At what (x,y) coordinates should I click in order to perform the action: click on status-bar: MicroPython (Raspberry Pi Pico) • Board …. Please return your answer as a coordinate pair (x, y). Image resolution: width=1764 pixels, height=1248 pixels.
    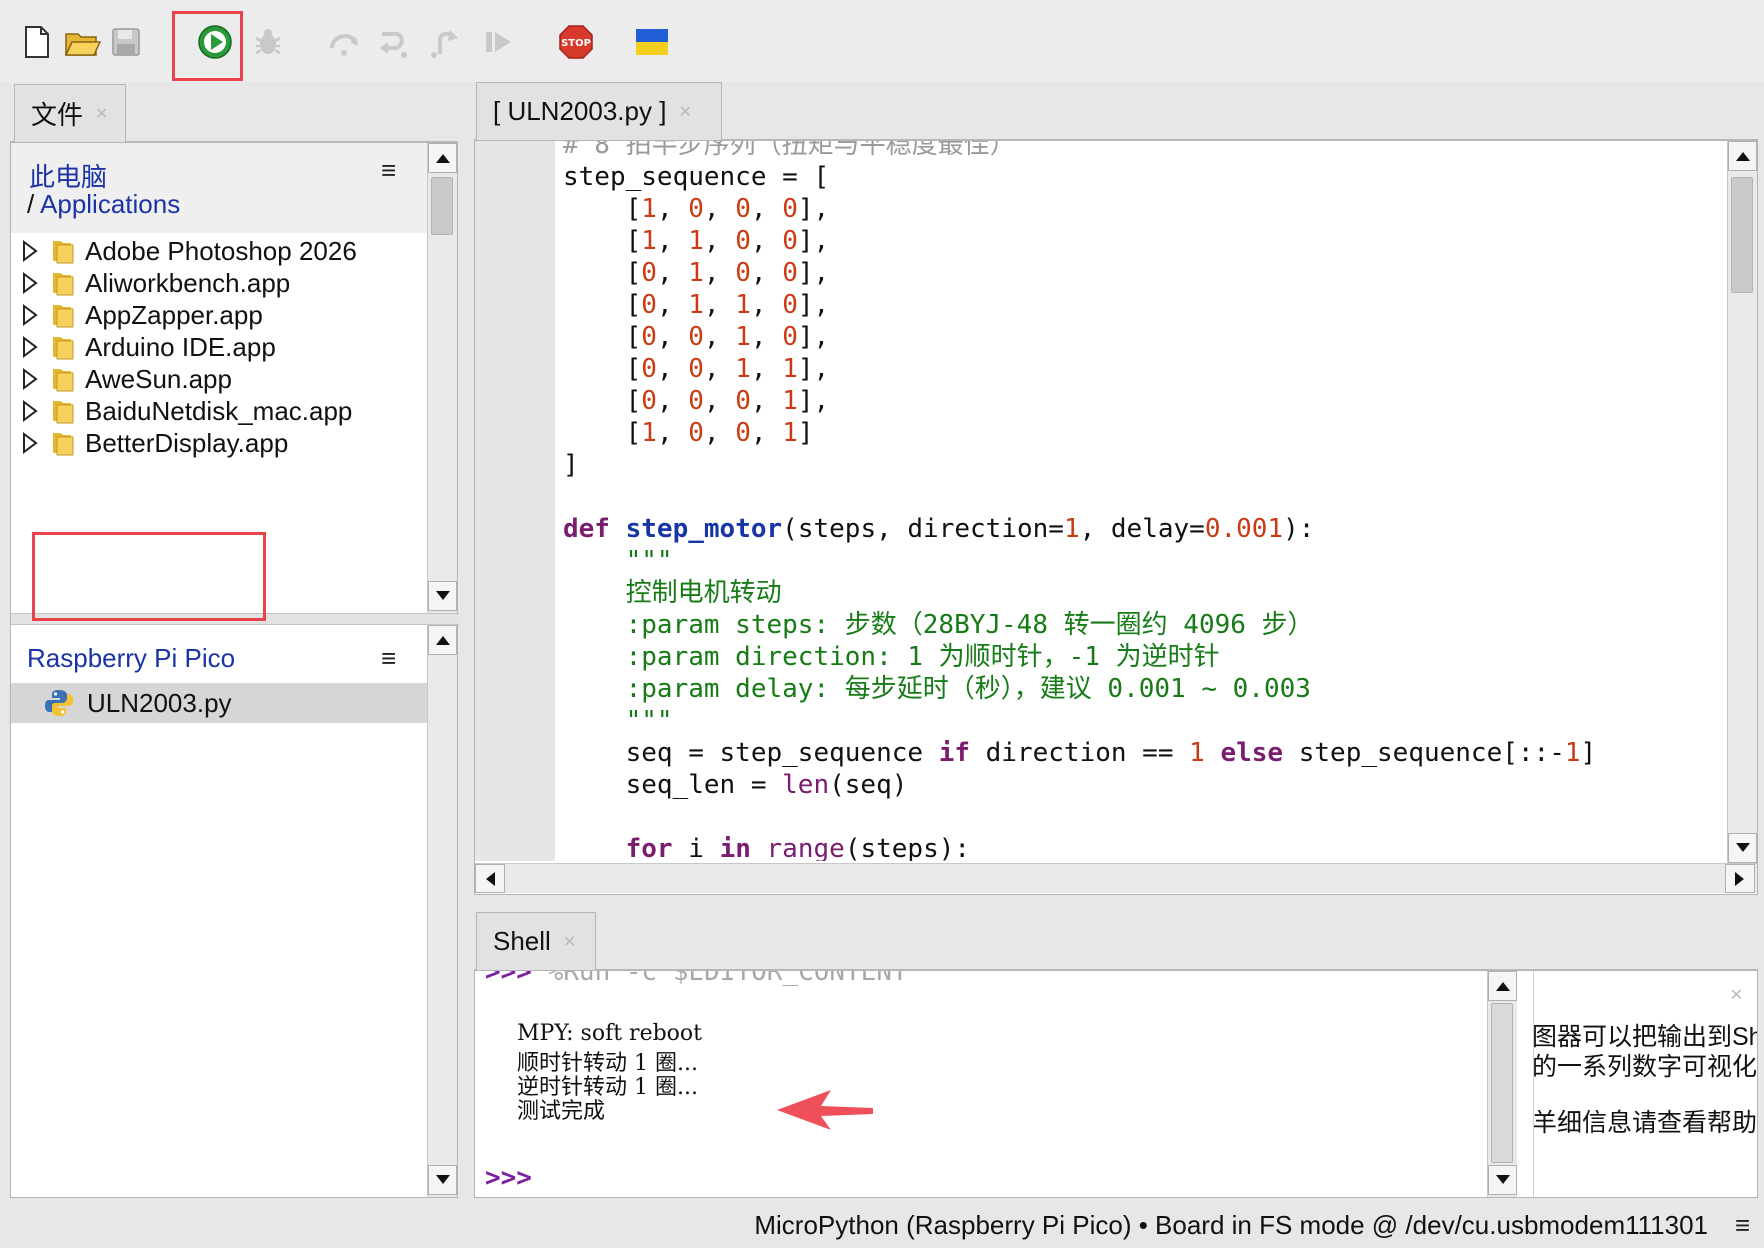
    Looking at the image, I should click on (882, 1226).